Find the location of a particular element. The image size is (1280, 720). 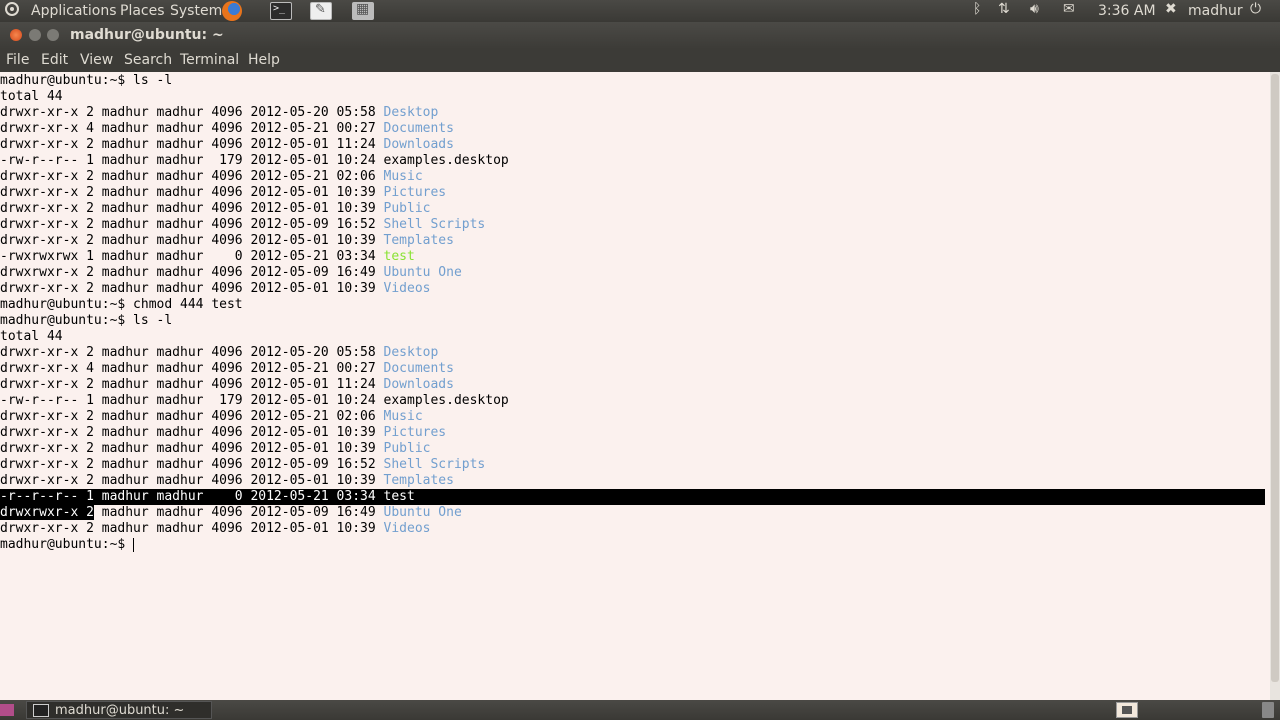

bluetooth-icon: ᛒ is located at coordinates (977, 9).